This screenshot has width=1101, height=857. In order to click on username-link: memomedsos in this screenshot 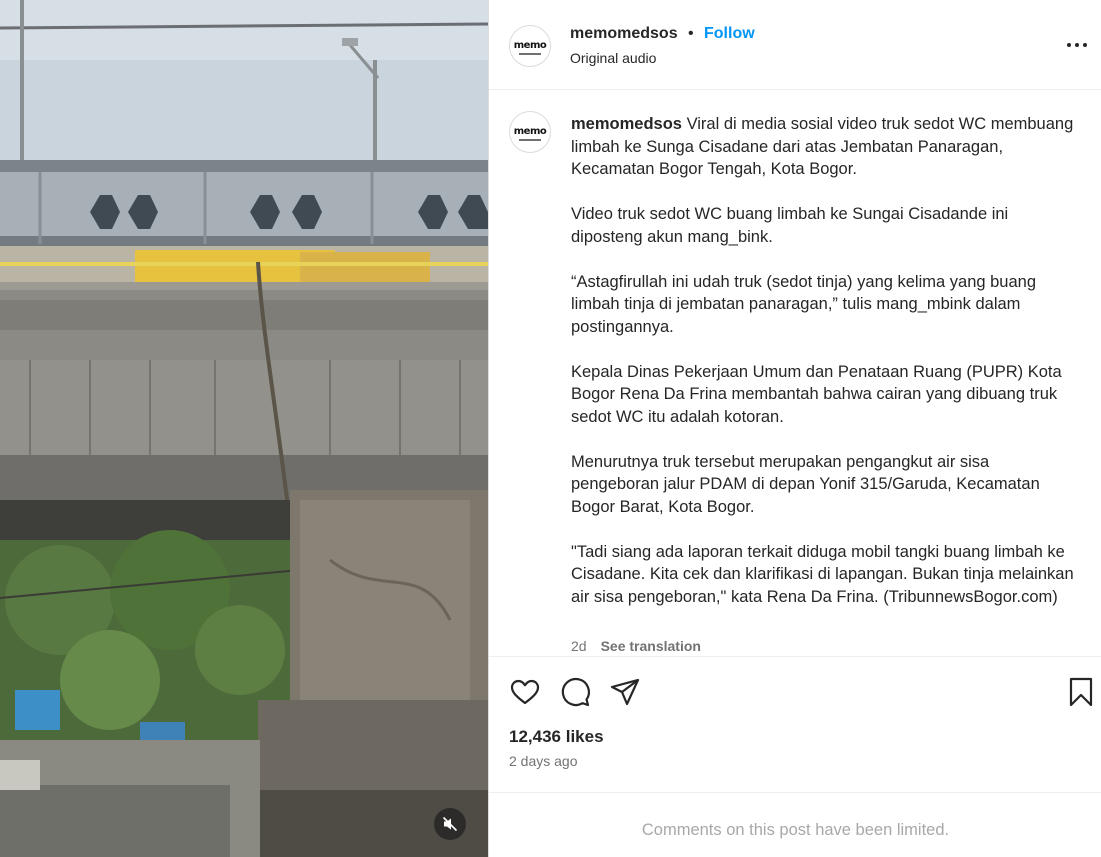, I will do `click(624, 34)`.